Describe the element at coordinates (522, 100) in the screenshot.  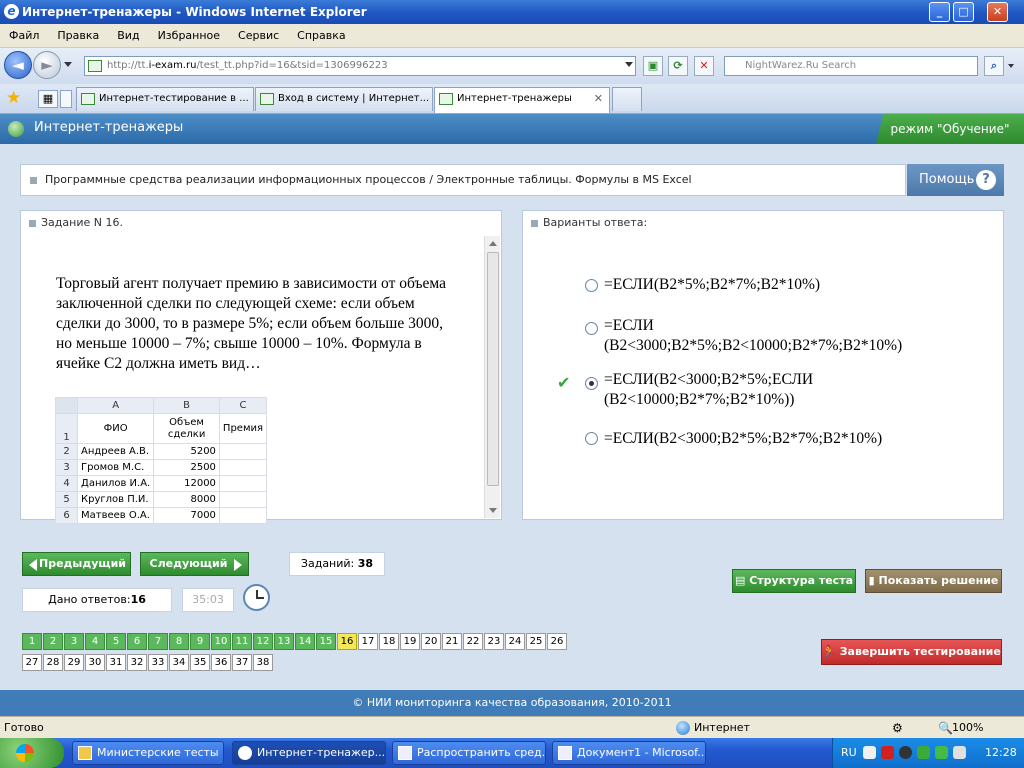
I see `tab-3-active: Интернет-тренажеры ✕` at that location.